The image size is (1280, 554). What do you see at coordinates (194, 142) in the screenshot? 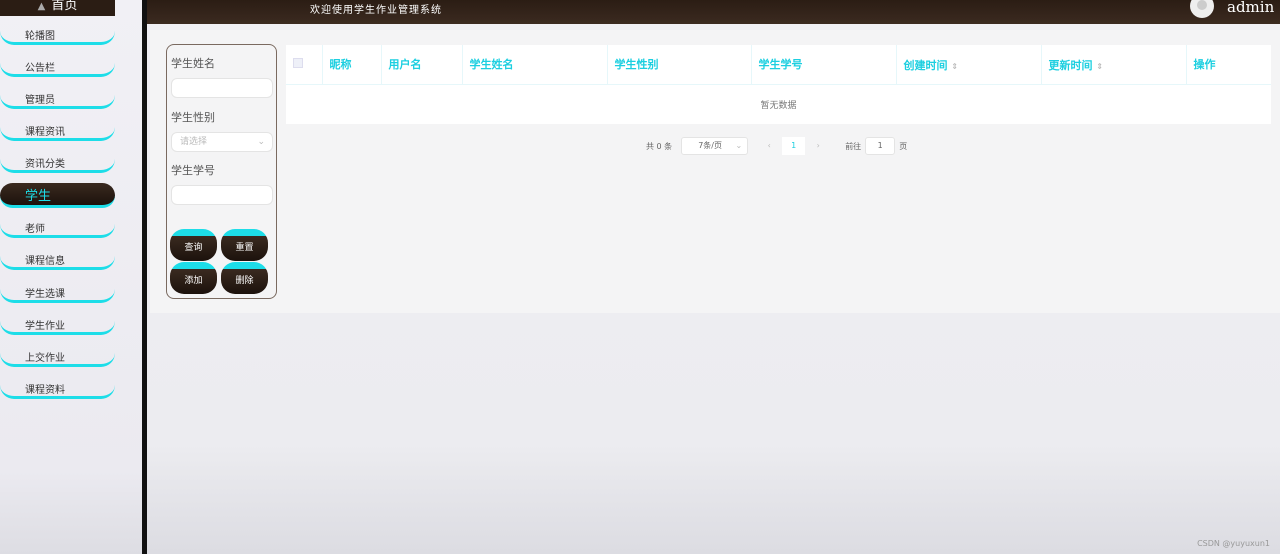
I see `gender-placeholder: 请选择` at bounding box center [194, 142].